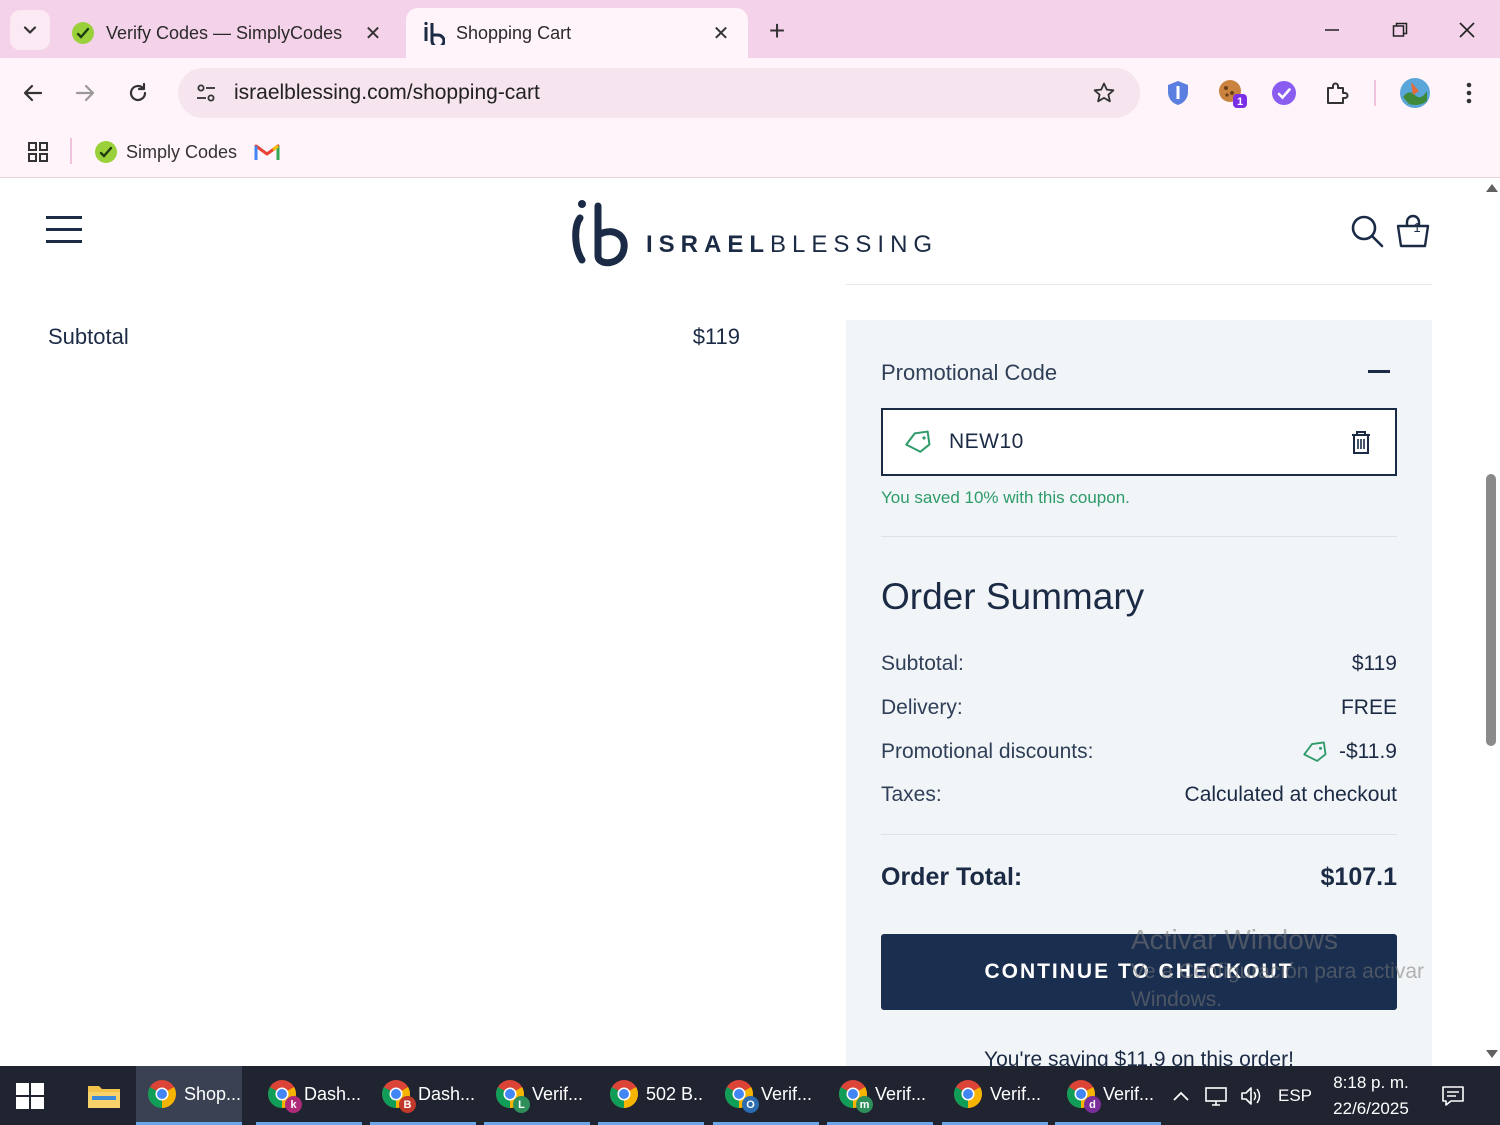 This screenshot has height=1125, width=1500. Describe the element at coordinates (206, 93) in the screenshot. I see `site-info-icon` at that location.